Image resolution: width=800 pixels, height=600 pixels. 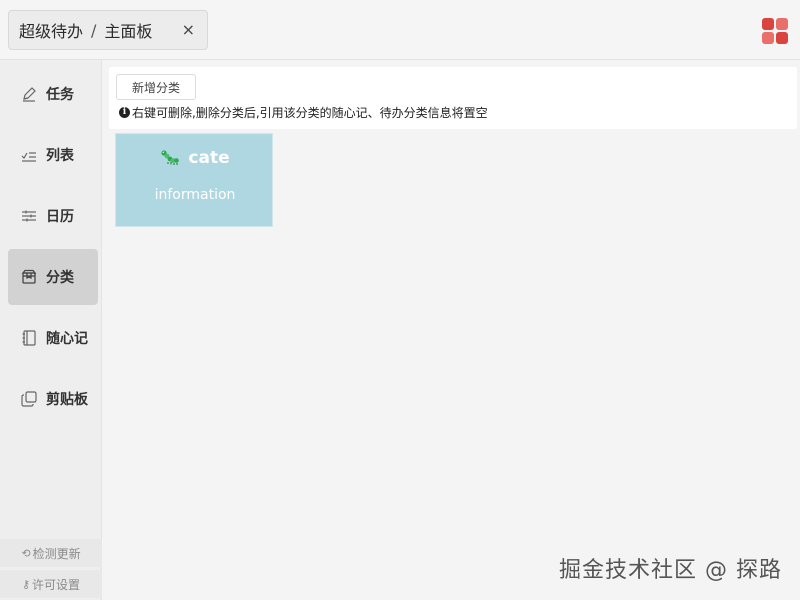 What do you see at coordinates (195, 195) in the screenshot?
I see `category-card-description: information` at bounding box center [195, 195].